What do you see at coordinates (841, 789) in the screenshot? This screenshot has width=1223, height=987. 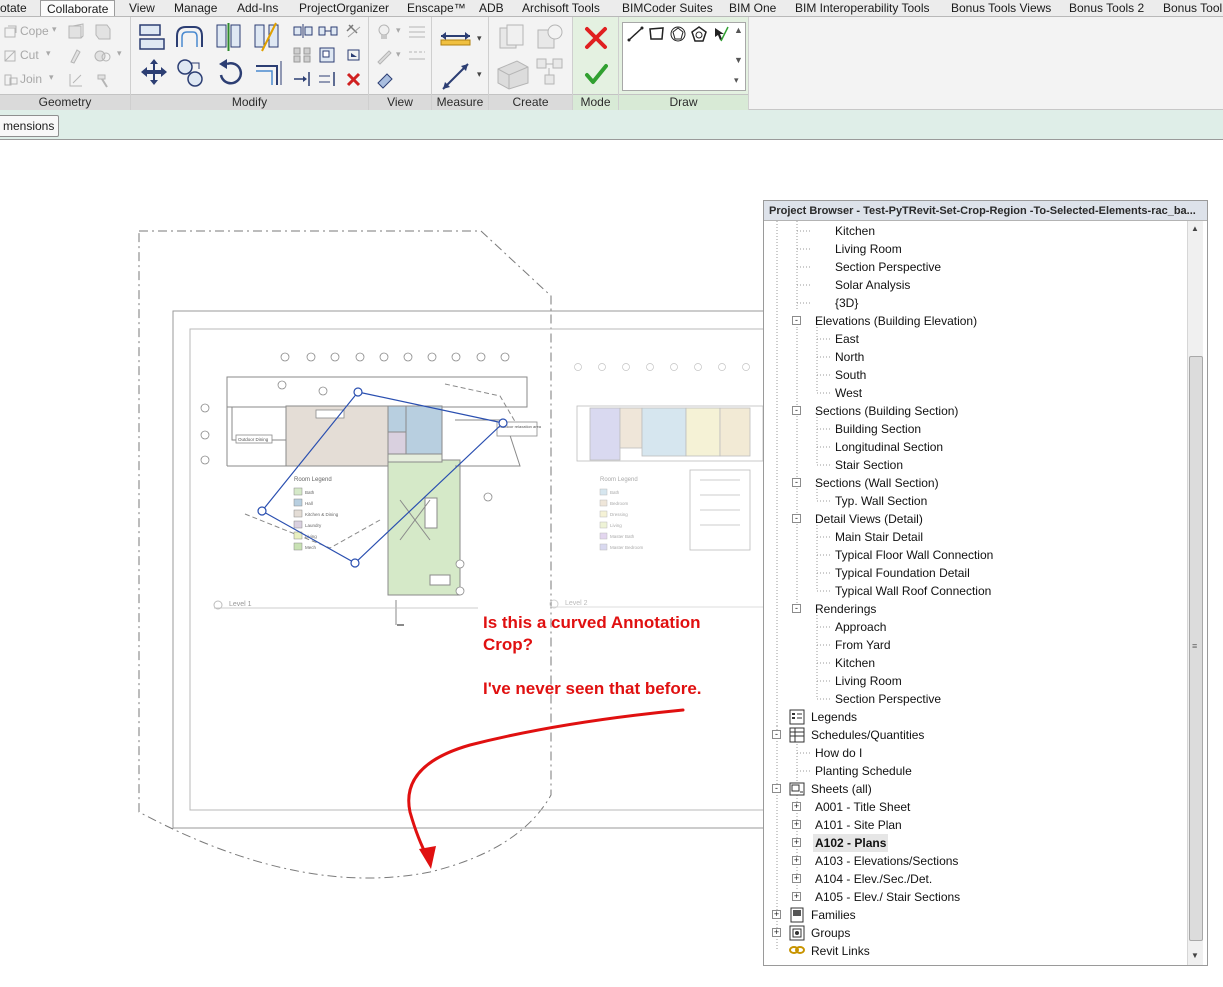 I see `tree-group-sheets: Sheets (all)` at bounding box center [841, 789].